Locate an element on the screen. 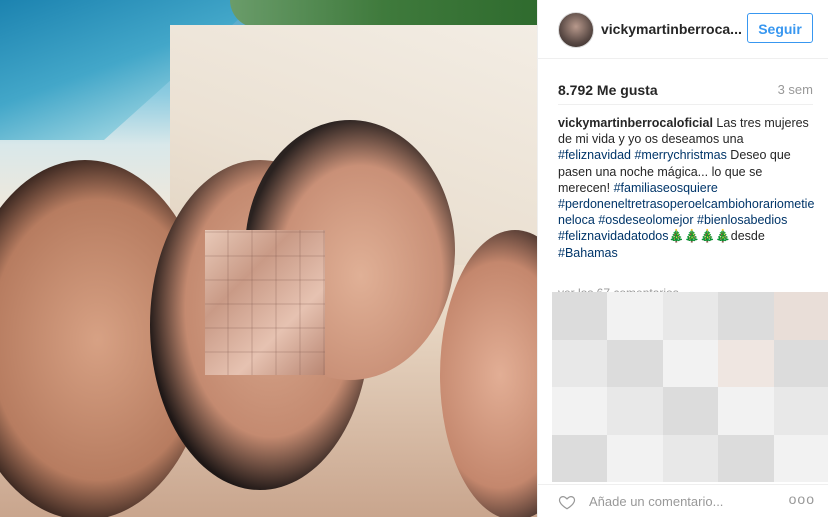  trees is located at coordinates (383, 14).